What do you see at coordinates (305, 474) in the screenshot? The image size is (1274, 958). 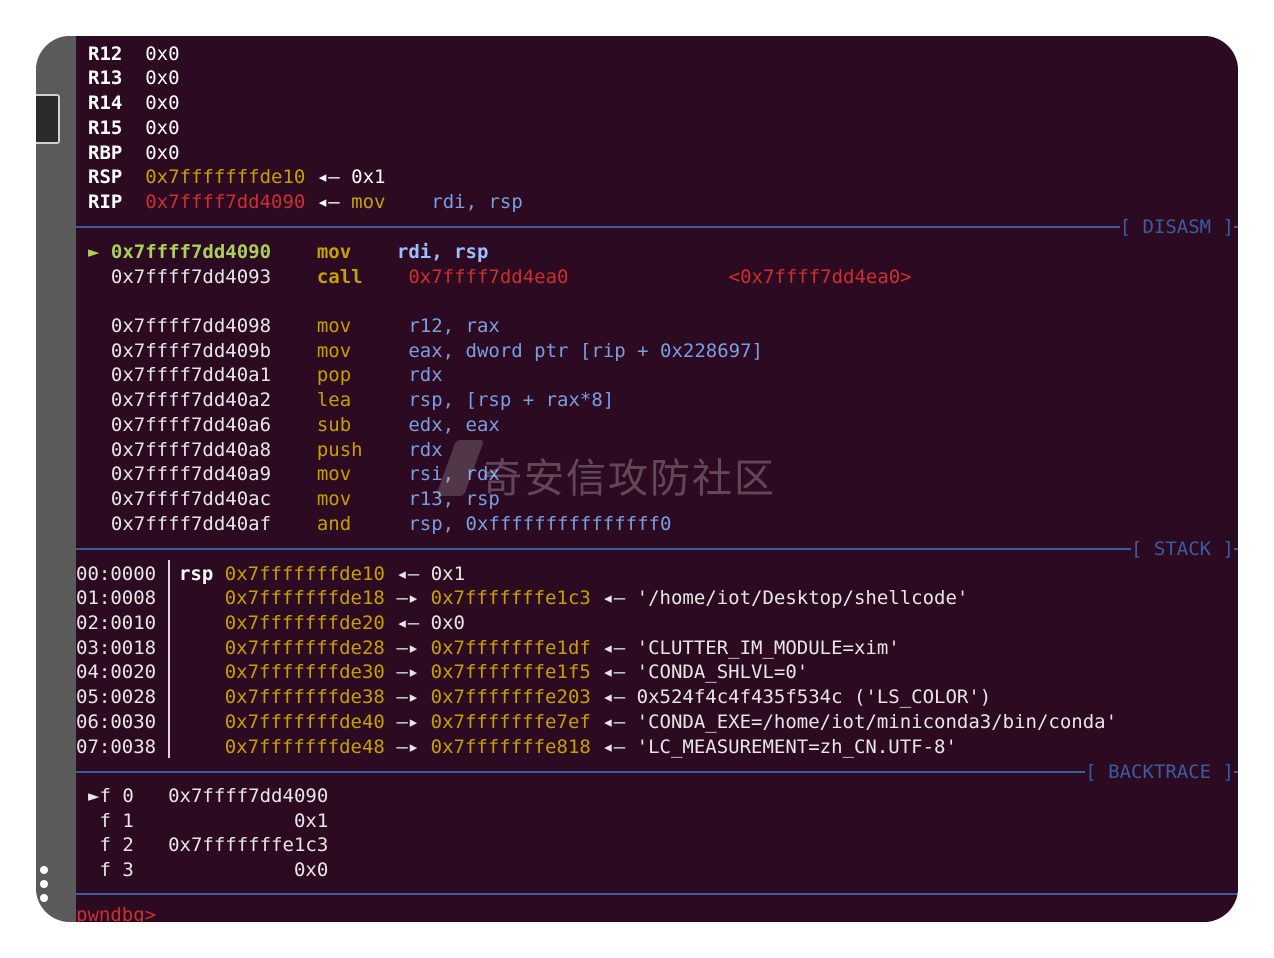 I see `disasm-row: 0x7ffff7dd40a9 mov rsi, rdx` at bounding box center [305, 474].